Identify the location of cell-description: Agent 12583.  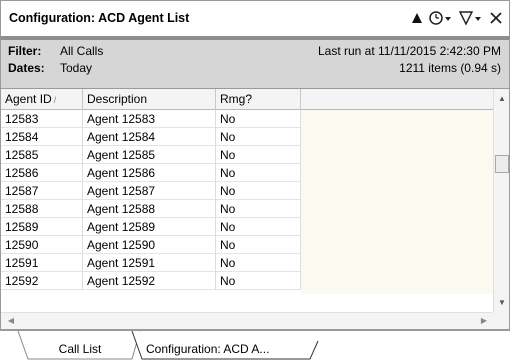
(149, 119).